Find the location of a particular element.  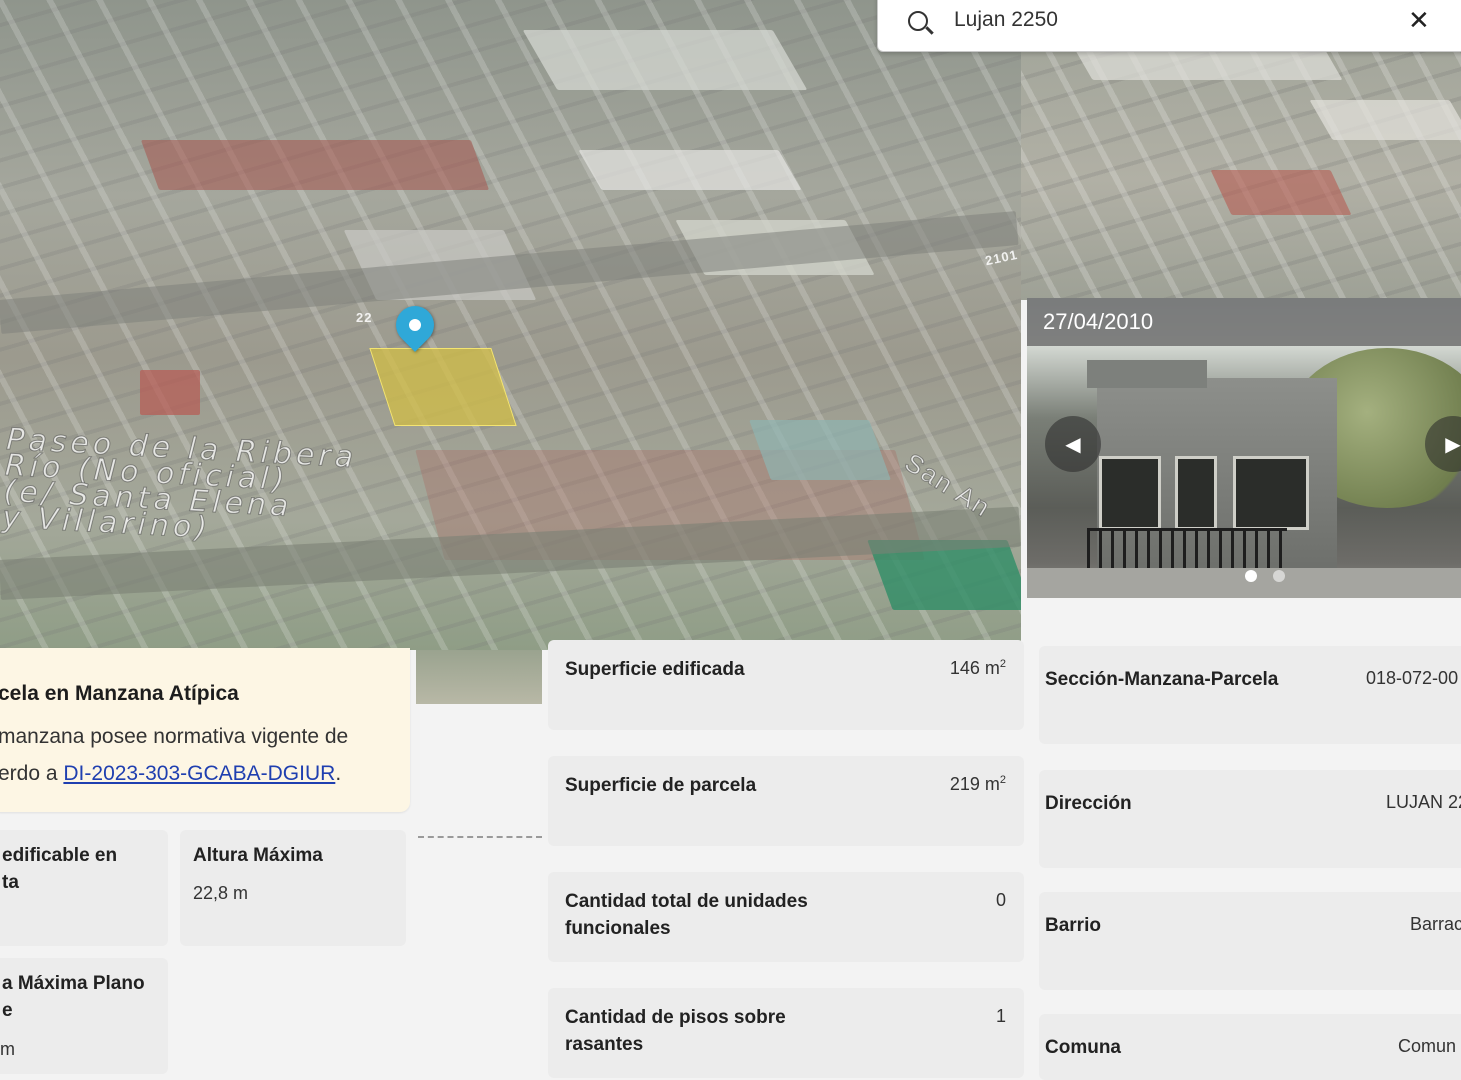

card-label: Cantidad de pisos sobre rasantes is located at coordinates (675, 1031).